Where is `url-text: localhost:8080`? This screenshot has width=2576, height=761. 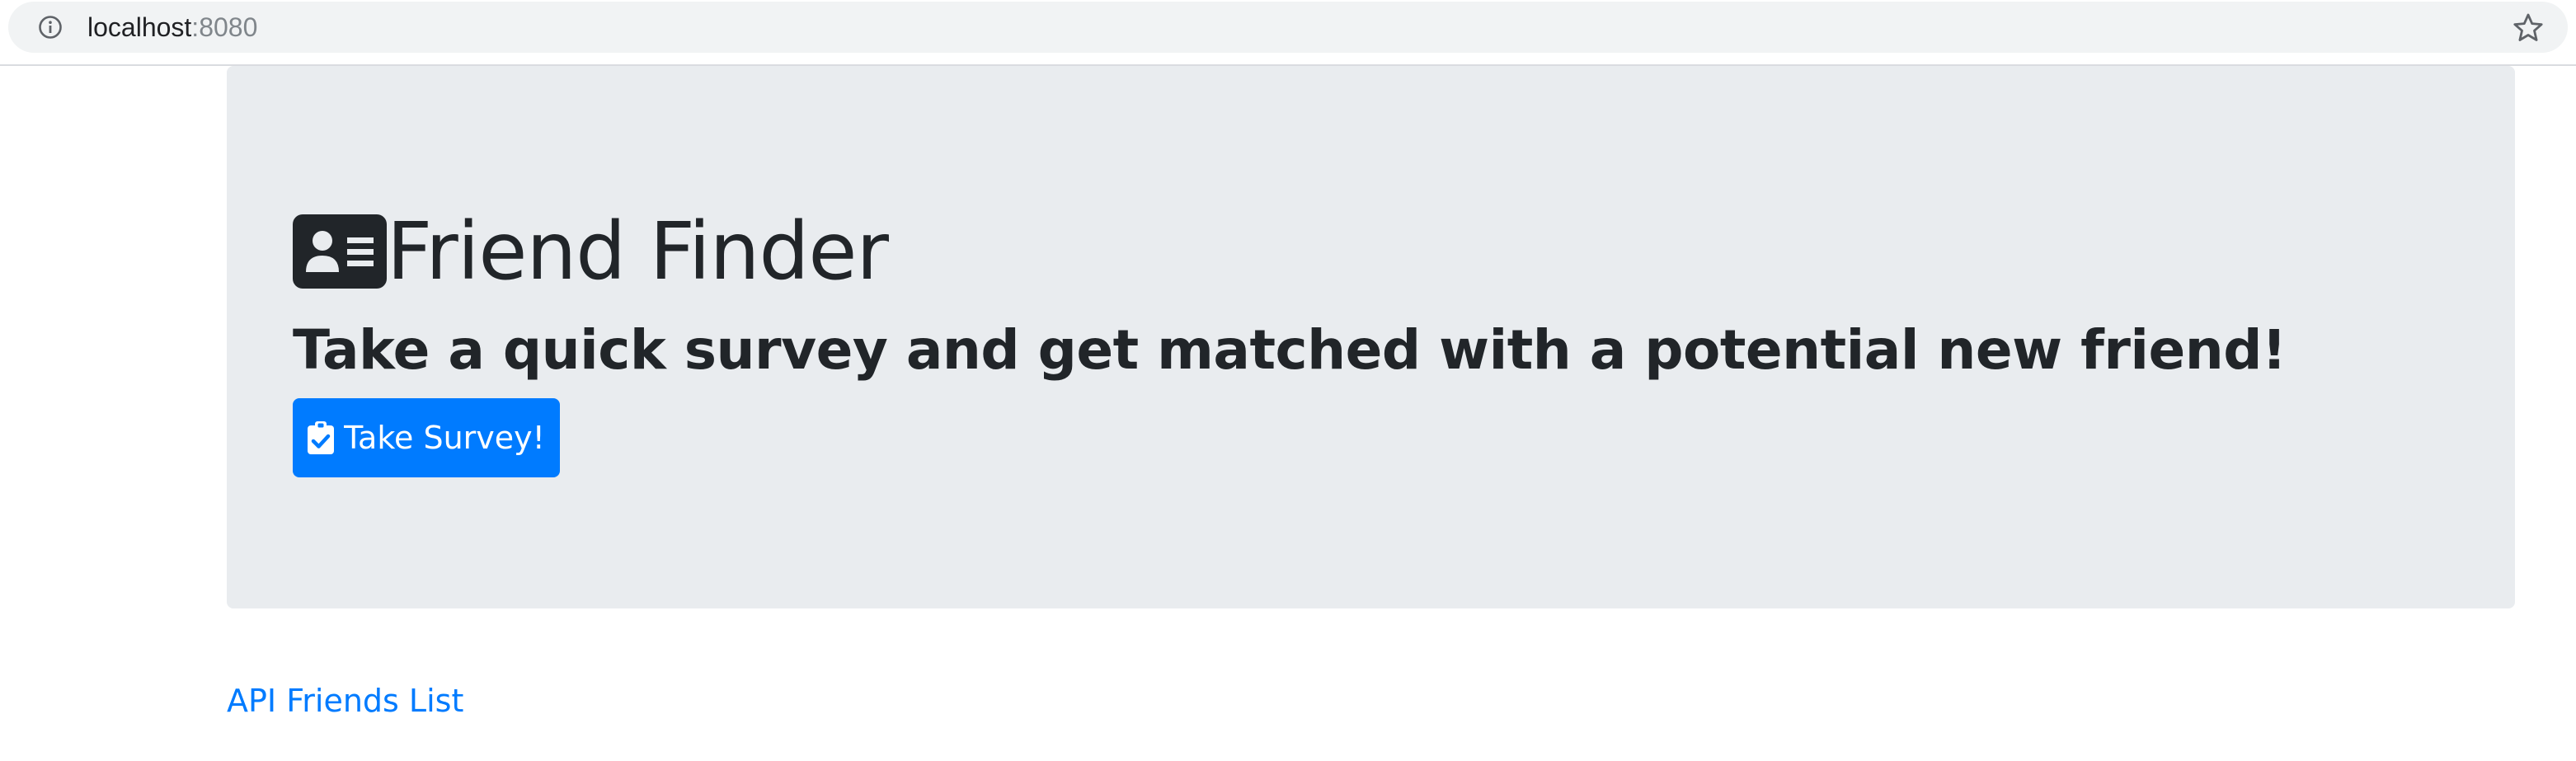
url-text: localhost:8080 is located at coordinates (172, 27).